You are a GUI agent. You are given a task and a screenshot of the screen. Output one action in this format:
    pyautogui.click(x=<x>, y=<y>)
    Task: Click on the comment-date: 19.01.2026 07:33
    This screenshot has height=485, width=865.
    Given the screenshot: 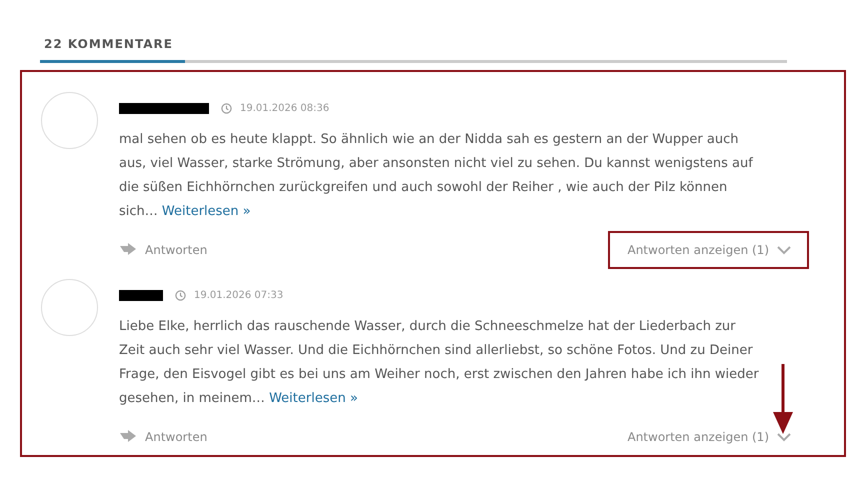 What is the action you would take?
    pyautogui.click(x=239, y=295)
    